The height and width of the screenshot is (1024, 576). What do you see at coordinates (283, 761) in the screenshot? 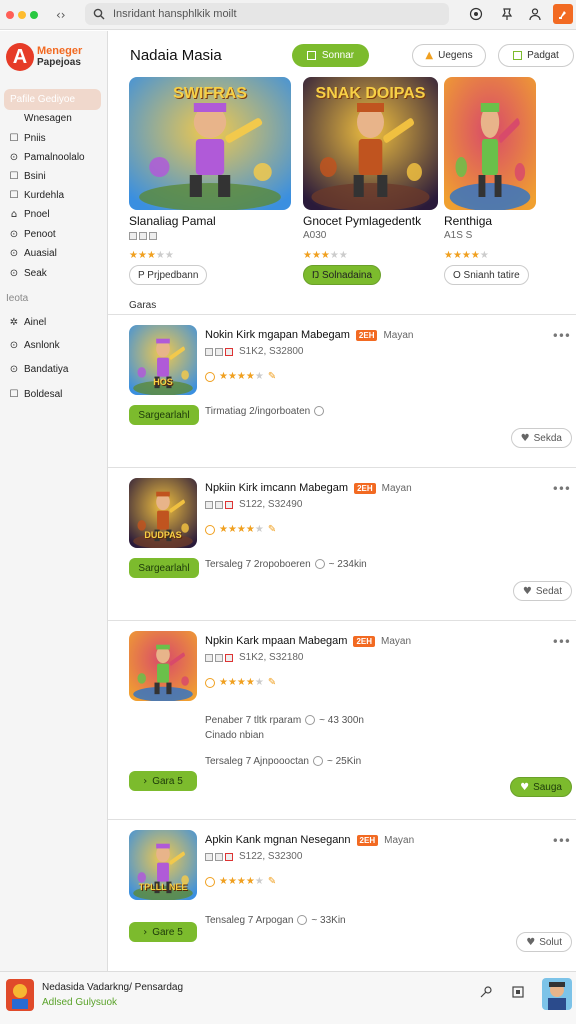
I see `list-detail-secondary: Tersaleg 7 Ajnpoooctan ~ 25Kin` at bounding box center [283, 761].